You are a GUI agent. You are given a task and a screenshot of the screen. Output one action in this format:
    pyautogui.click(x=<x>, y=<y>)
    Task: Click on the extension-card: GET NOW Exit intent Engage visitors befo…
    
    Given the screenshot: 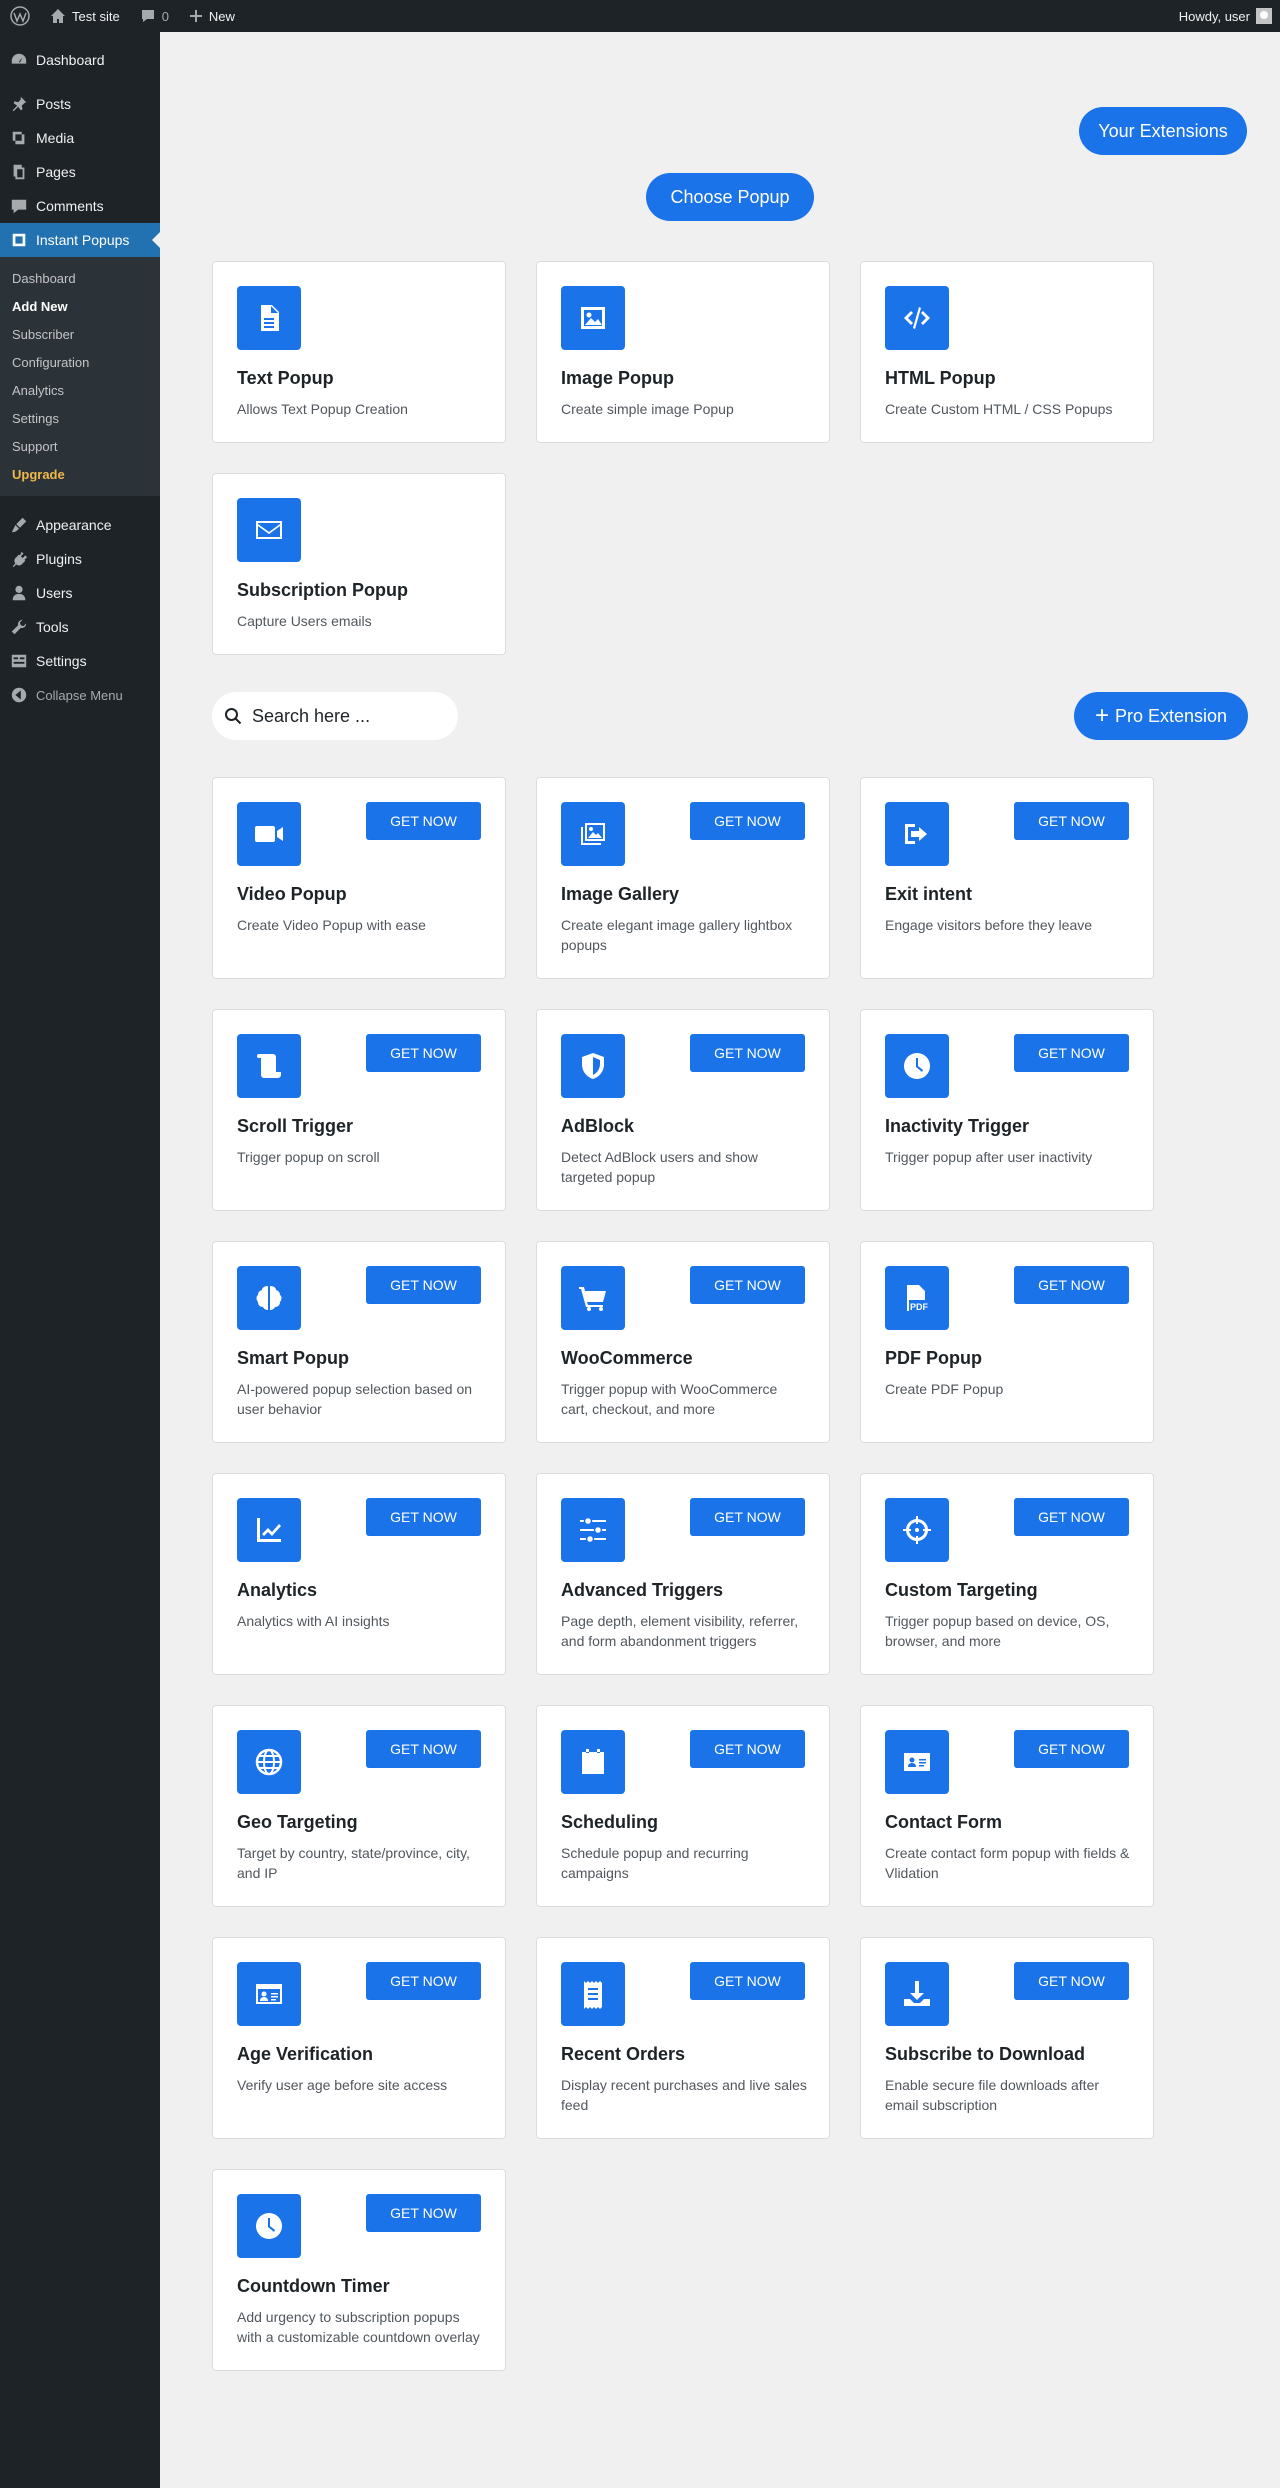 What is the action you would take?
    pyautogui.click(x=1007, y=878)
    